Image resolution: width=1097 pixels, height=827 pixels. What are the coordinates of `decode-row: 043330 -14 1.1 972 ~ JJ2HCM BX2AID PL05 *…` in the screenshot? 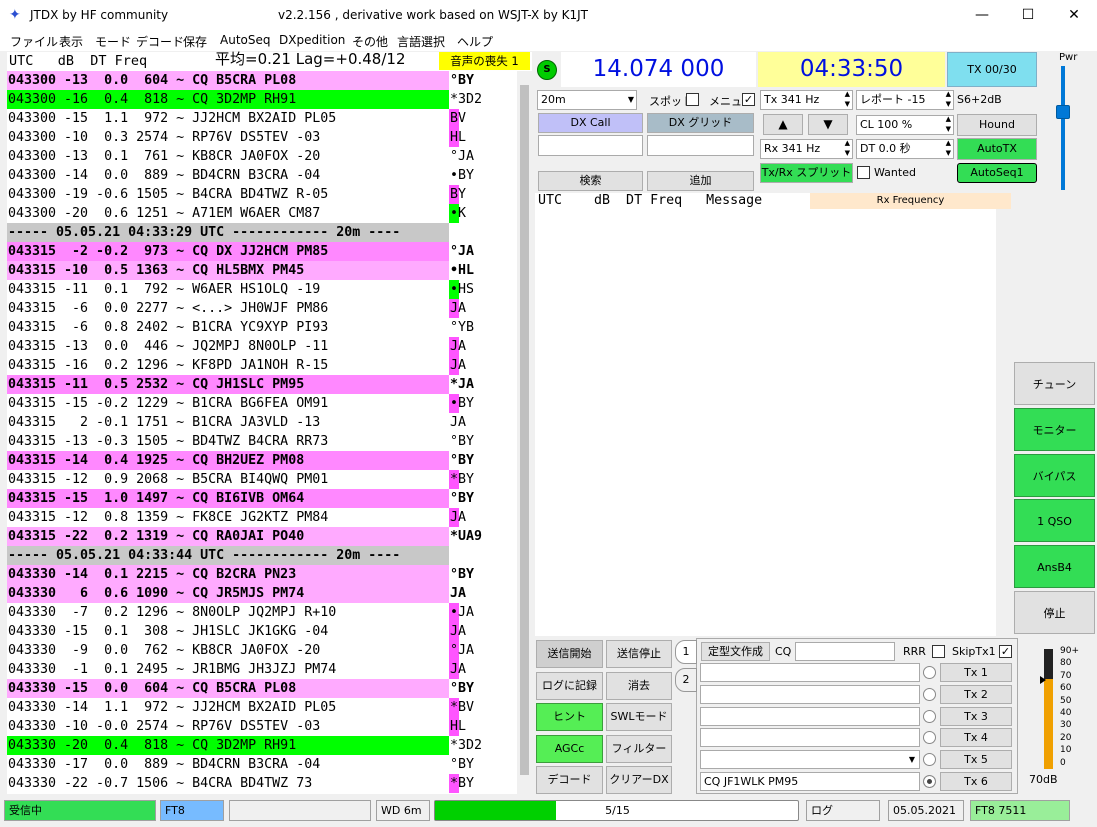 It's located at (262, 707).